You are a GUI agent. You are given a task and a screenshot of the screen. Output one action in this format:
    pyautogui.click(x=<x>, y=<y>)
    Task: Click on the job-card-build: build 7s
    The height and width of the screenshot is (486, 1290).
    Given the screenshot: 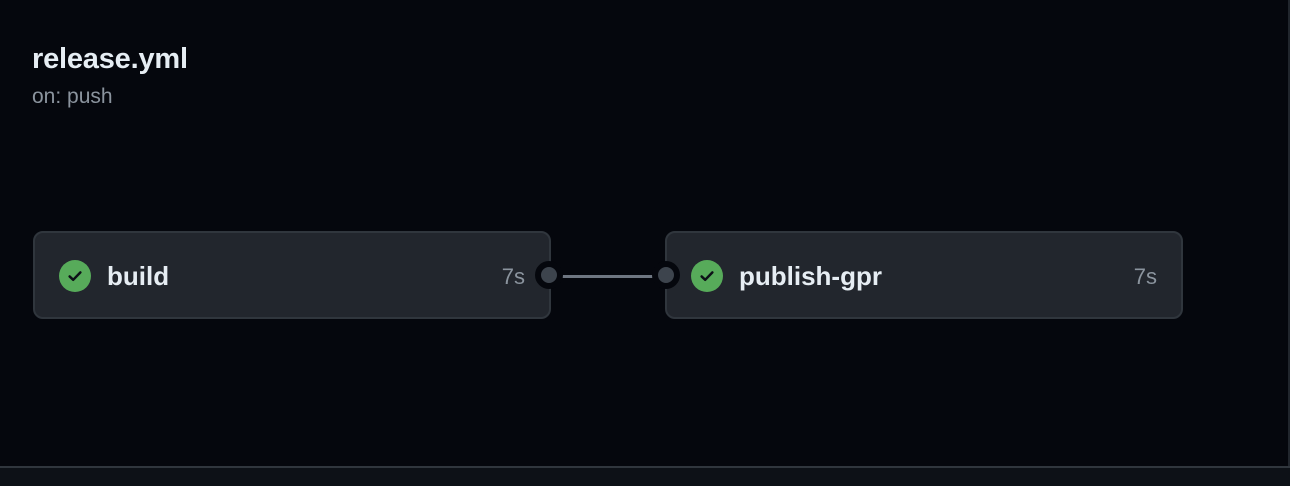 What is the action you would take?
    pyautogui.click(x=292, y=275)
    